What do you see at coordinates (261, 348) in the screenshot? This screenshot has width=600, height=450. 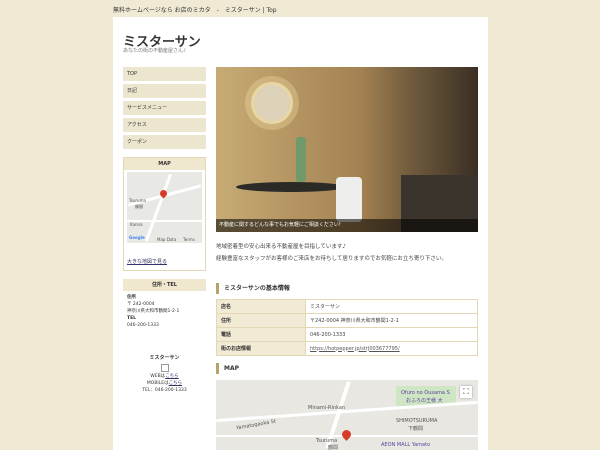 I see `info-key-shop-info: 街のお店情報` at bounding box center [261, 348].